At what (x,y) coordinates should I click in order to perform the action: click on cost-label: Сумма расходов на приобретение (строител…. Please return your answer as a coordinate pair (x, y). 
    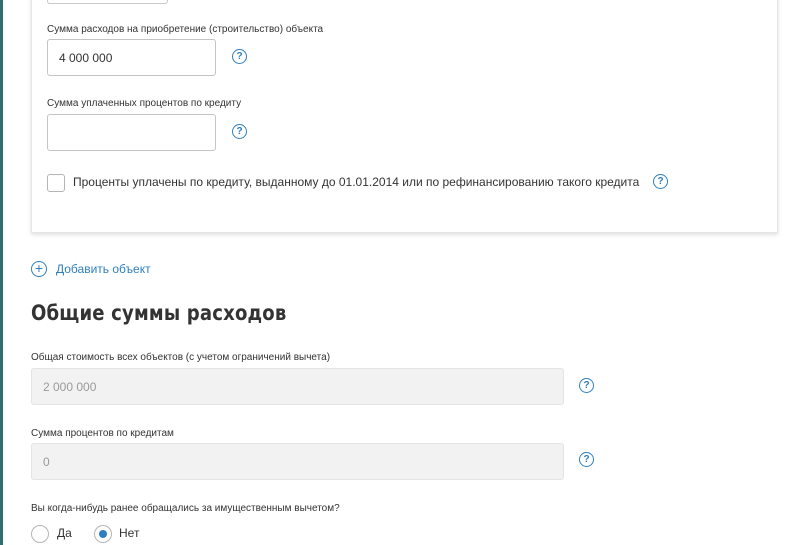
    Looking at the image, I should click on (185, 29).